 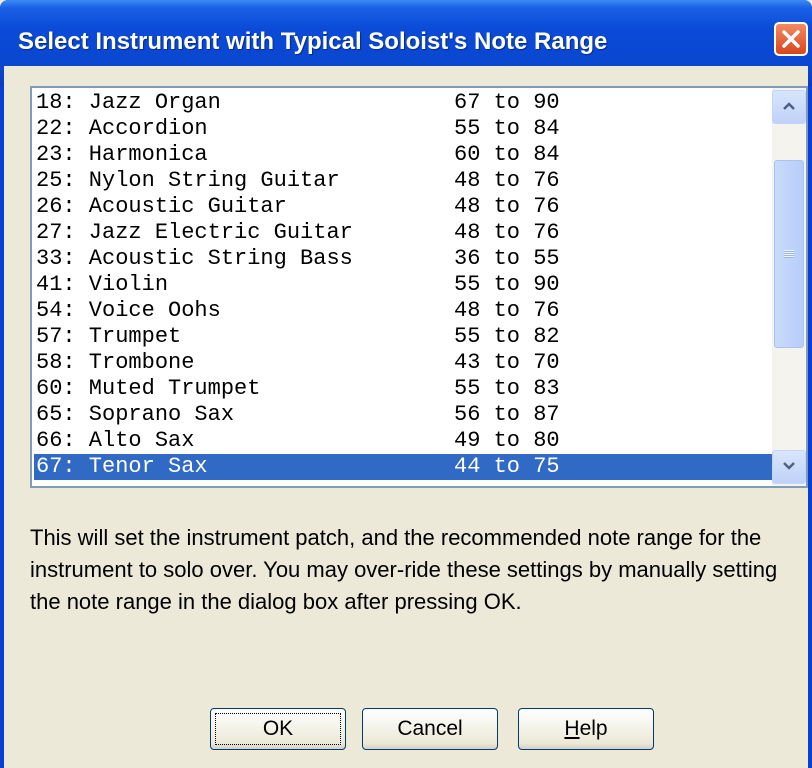 I want to click on list-item: 33: Acoustic String Bass 36 to 55, so click(x=403, y=259).